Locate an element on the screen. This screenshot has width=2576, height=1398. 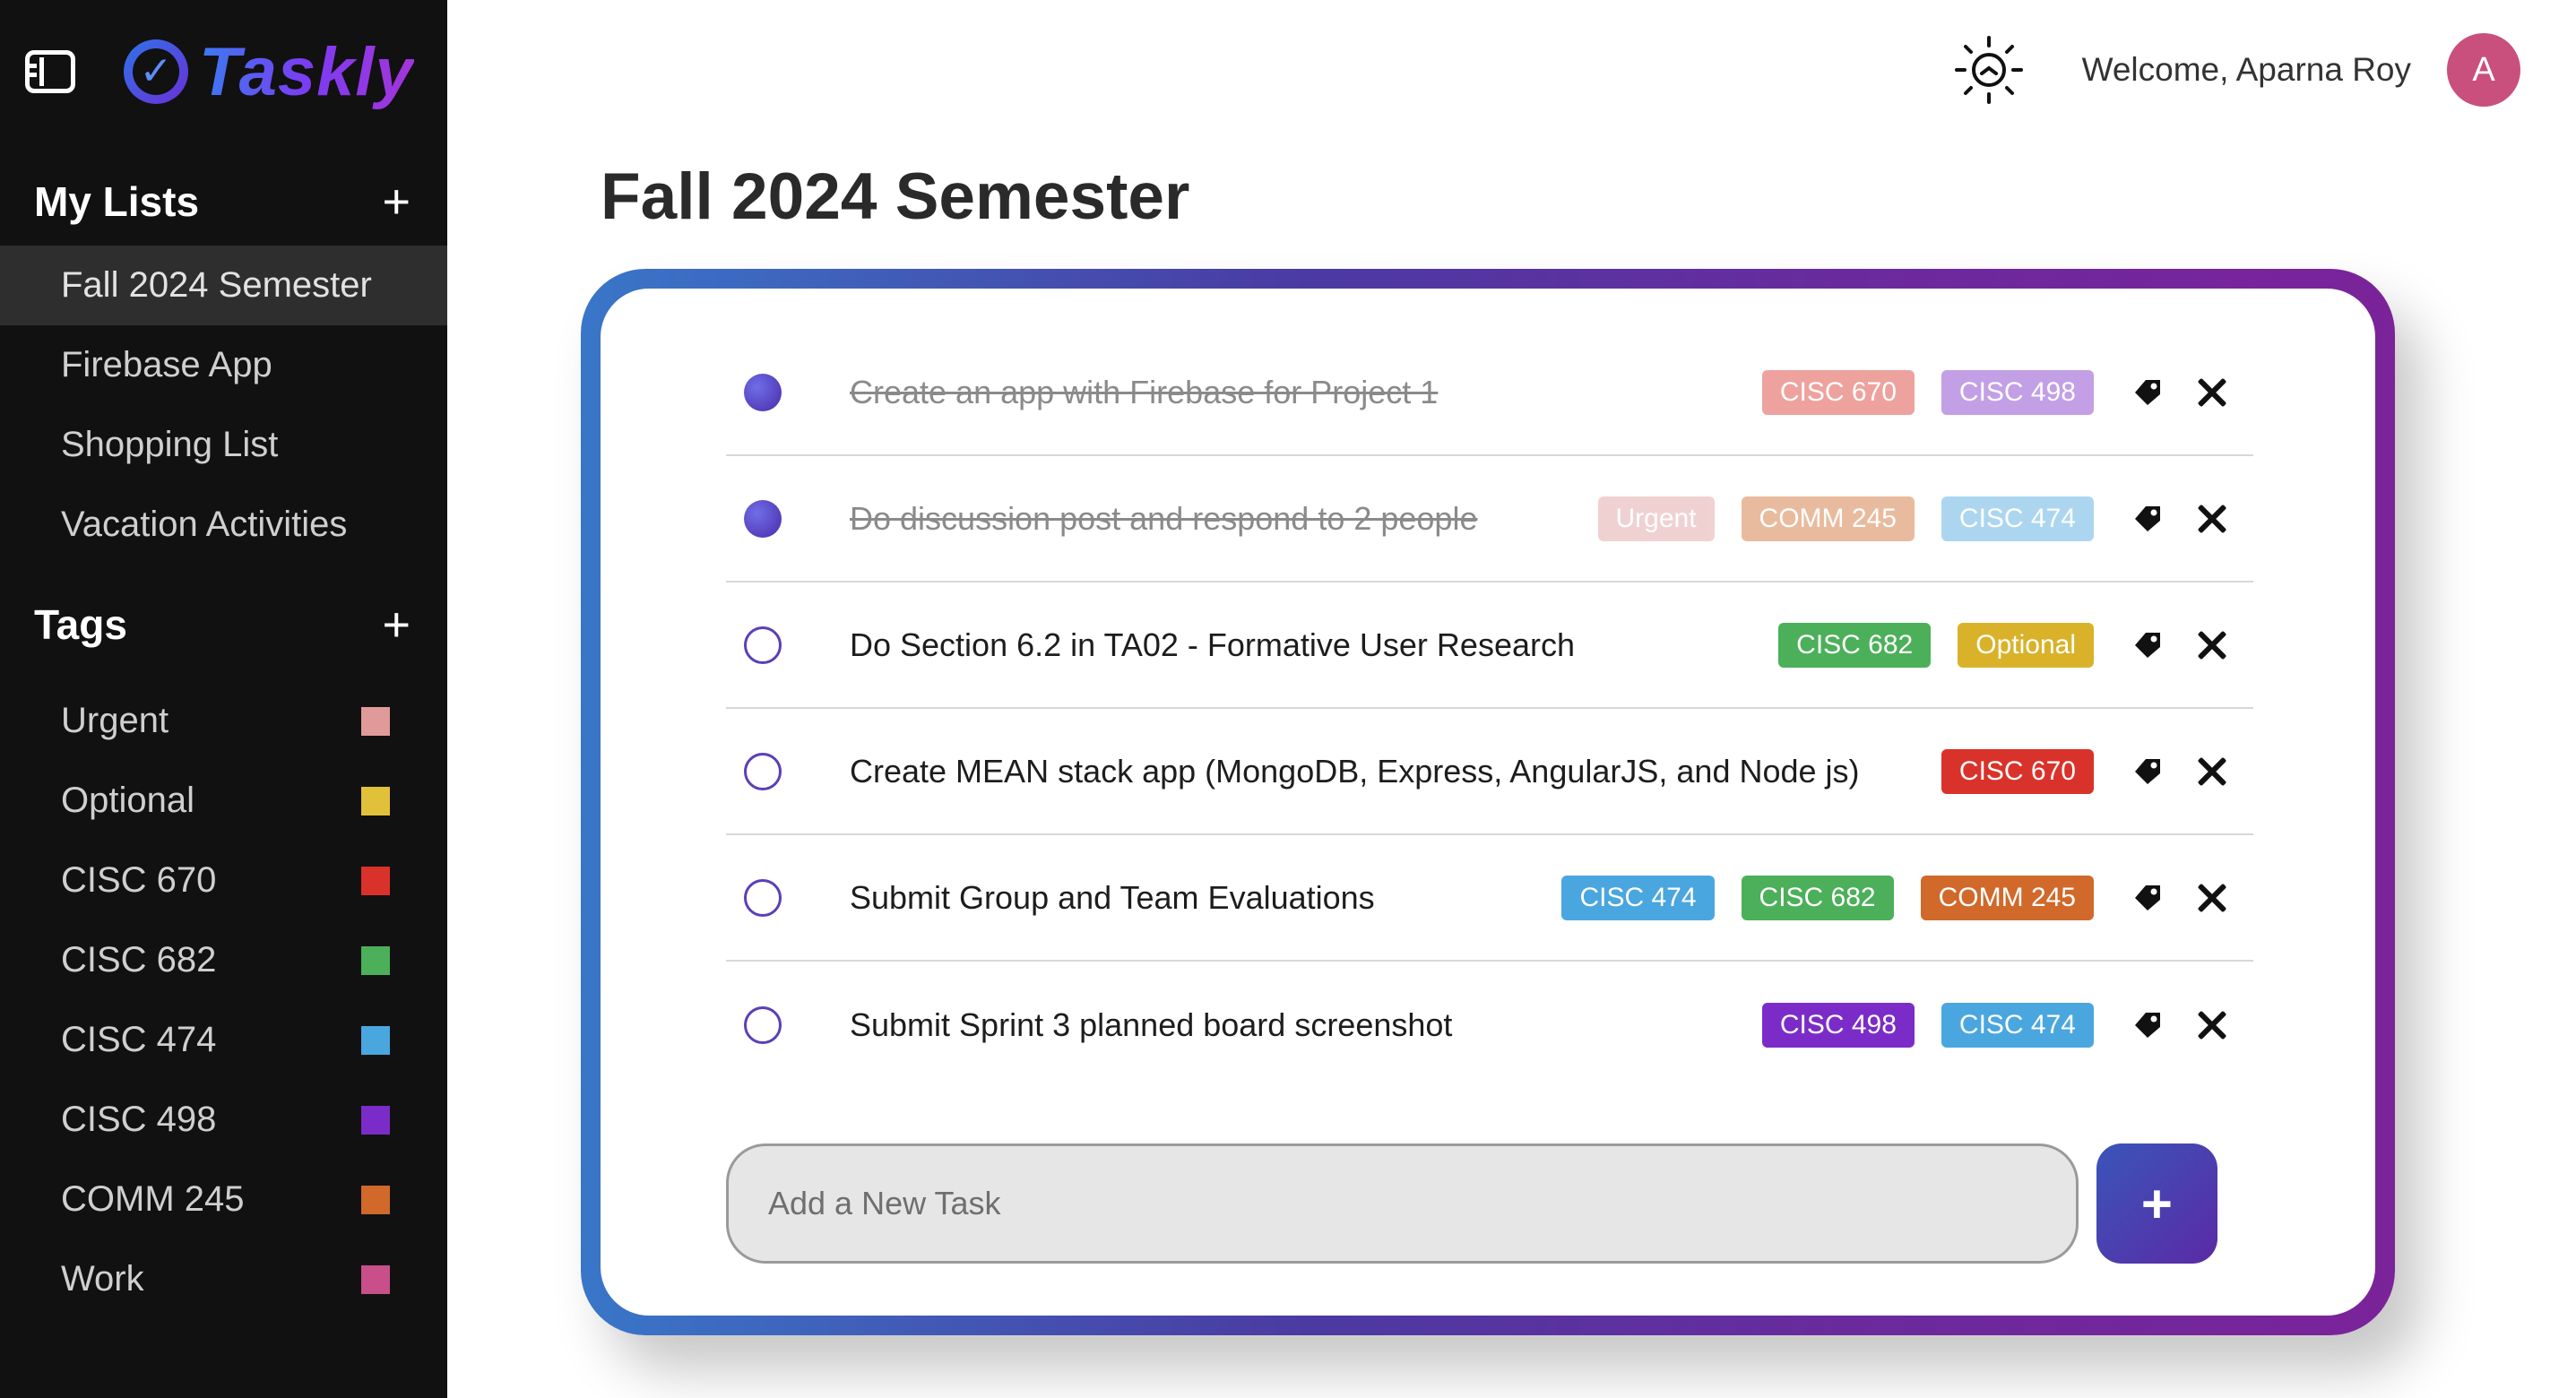
sidebar-tag-item: Work is located at coordinates (223, 1279).